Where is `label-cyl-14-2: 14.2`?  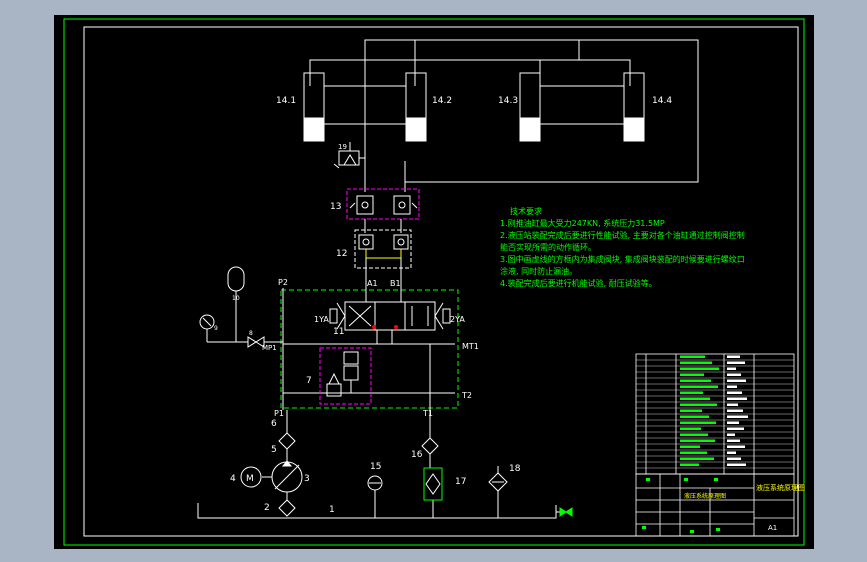 label-cyl-14-2: 14.2 is located at coordinates (442, 101).